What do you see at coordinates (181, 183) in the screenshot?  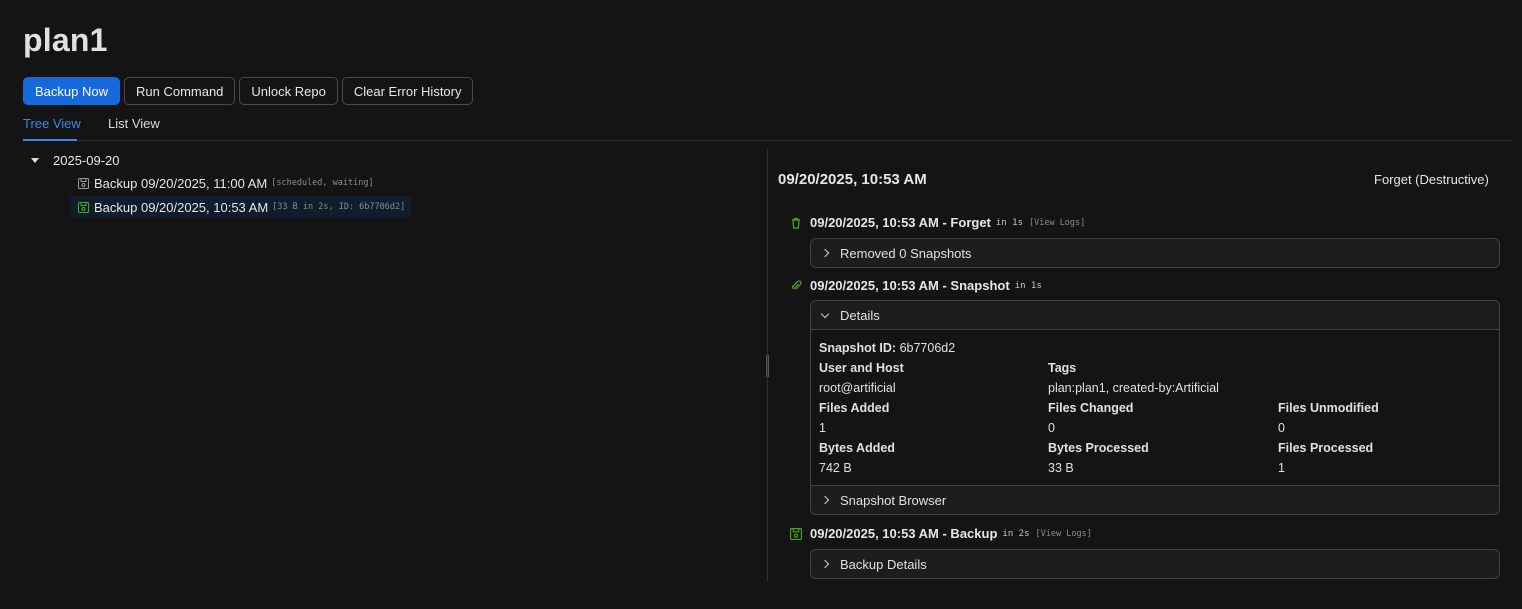 I see `tree-item-label: Backup 09/20/2025, 11:00 AM` at bounding box center [181, 183].